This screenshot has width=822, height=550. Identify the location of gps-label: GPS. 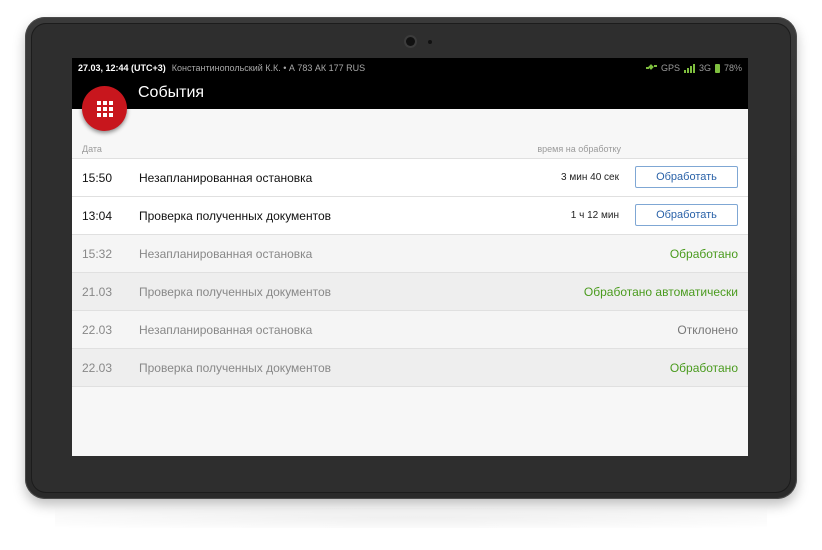
(670, 68).